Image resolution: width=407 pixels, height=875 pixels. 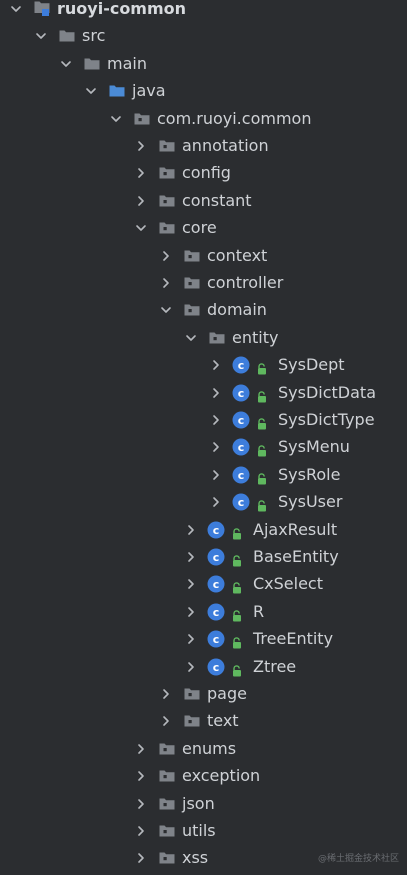 What do you see at coordinates (203, 310) in the screenshot?
I see `tree-row-domain: domain` at bounding box center [203, 310].